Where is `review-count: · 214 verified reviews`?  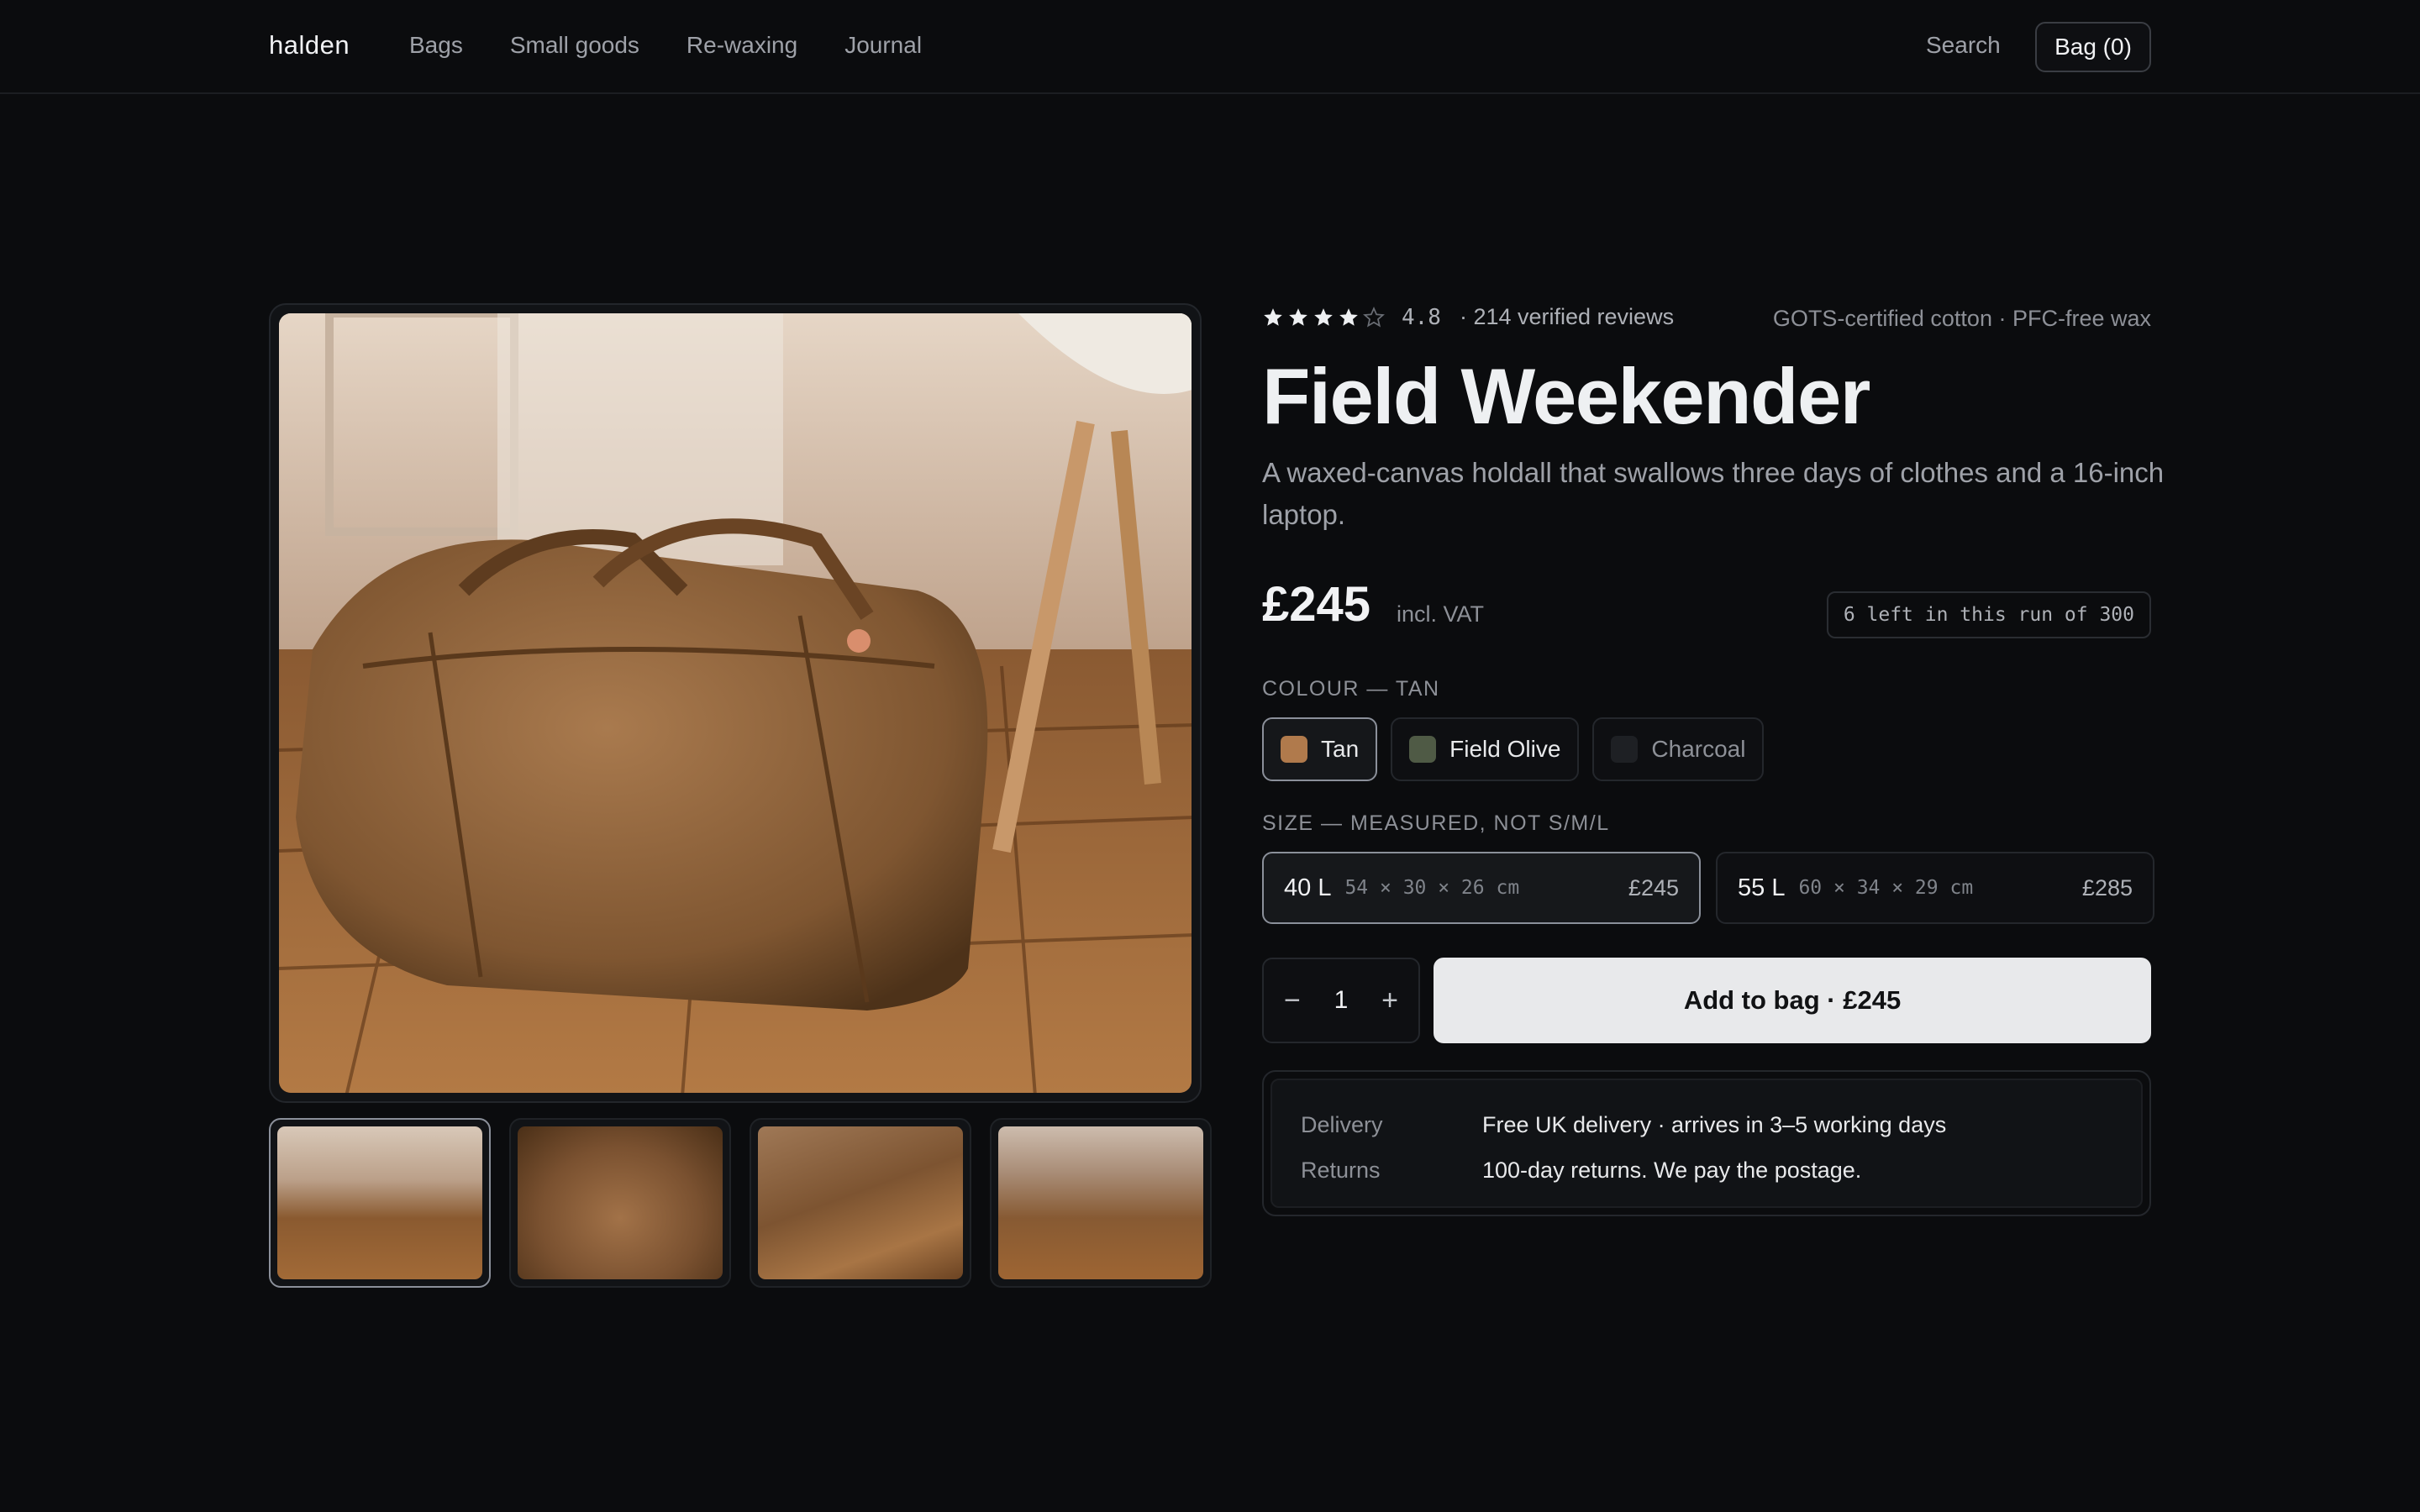 review-count: · 214 verified reviews is located at coordinates (1567, 317).